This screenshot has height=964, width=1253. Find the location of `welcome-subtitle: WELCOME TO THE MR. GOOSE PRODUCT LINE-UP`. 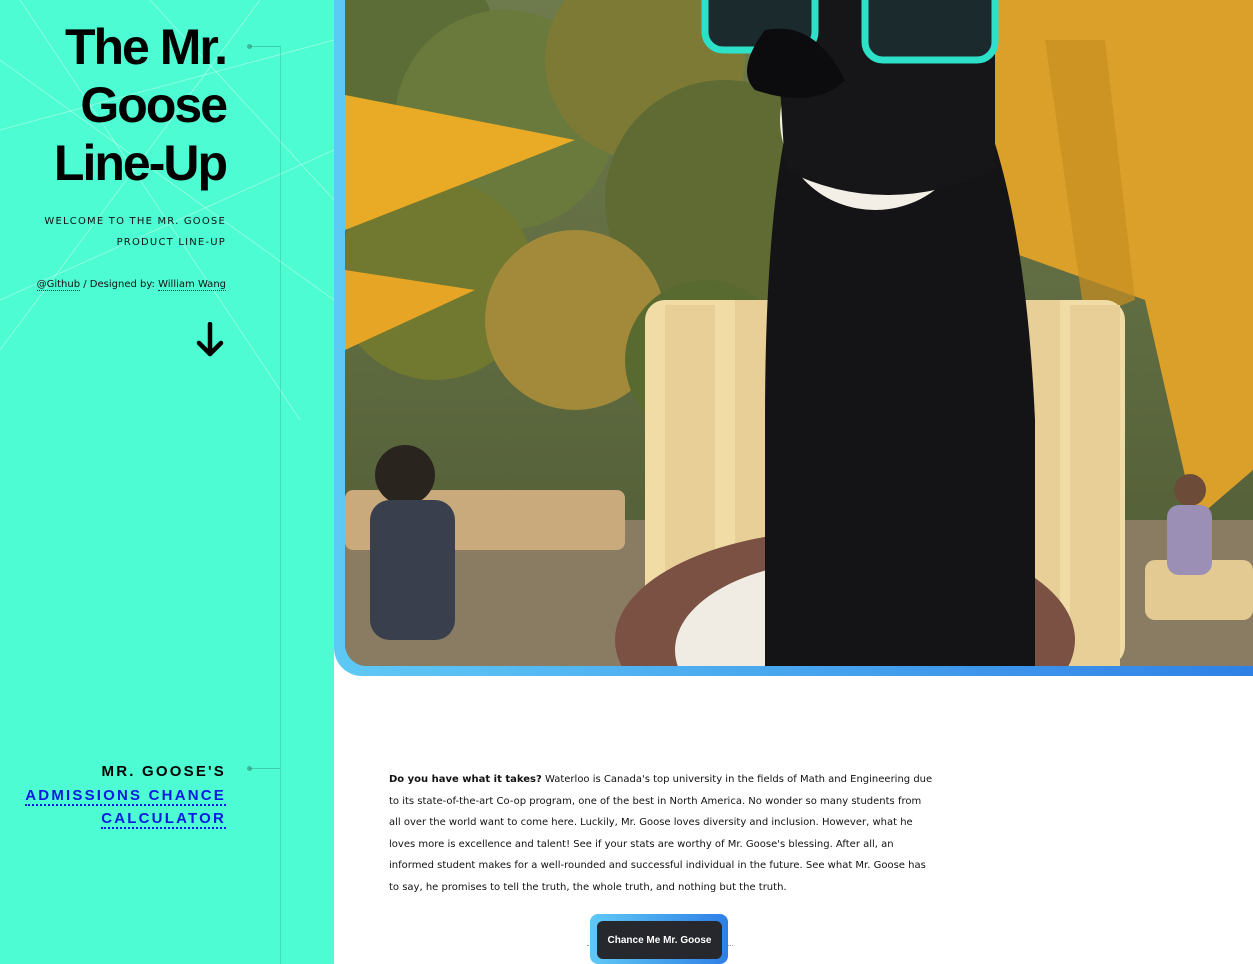

welcome-subtitle: WELCOME TO THE MR. GOOSE PRODUCT LINE-UP is located at coordinates (135, 232).